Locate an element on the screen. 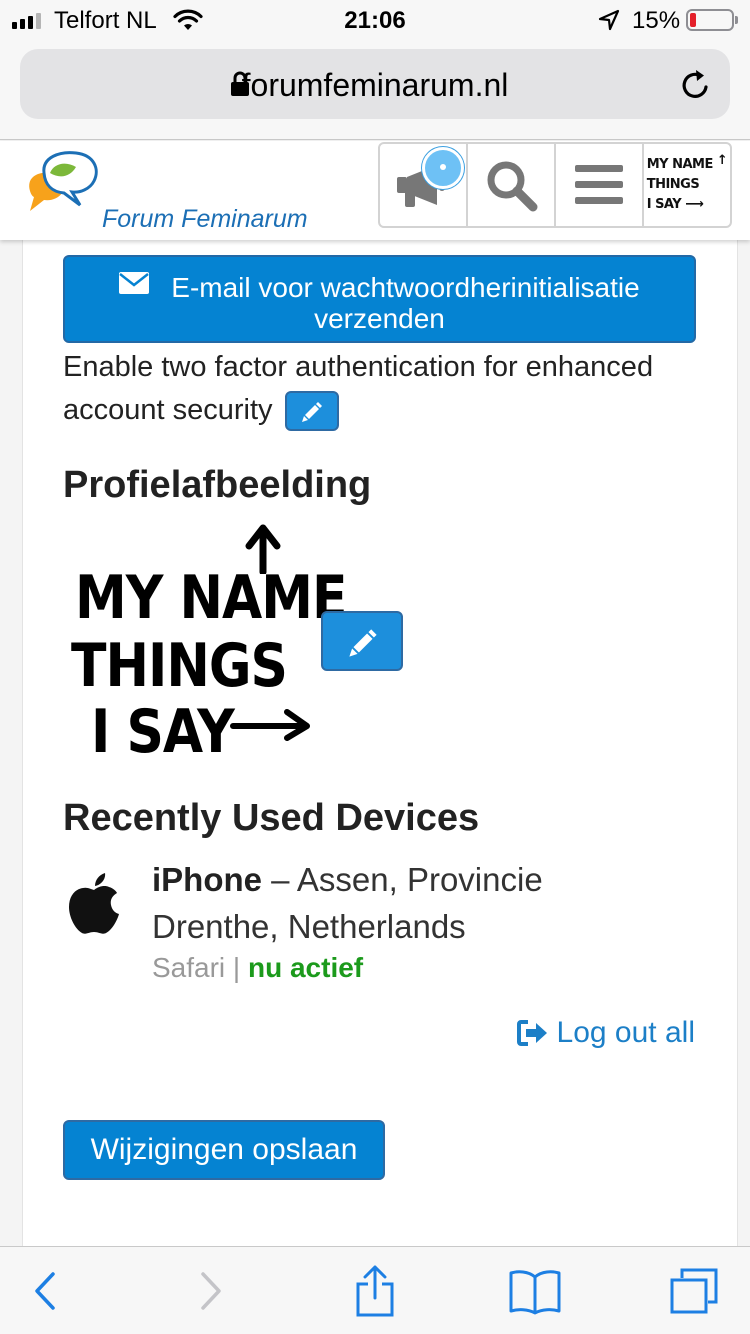 The width and height of the screenshot is (750, 1334). menu-icon is located at coordinates (599, 184).